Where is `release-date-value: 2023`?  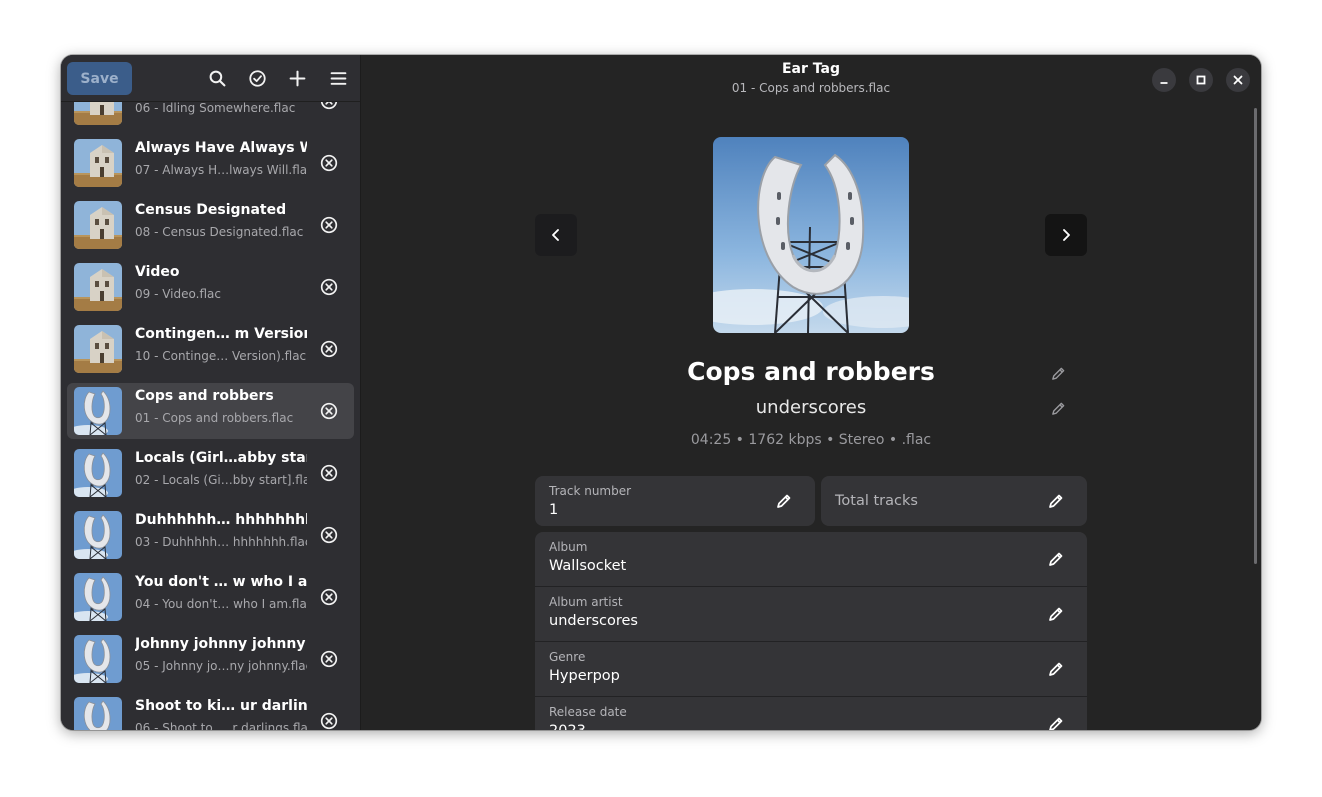 release-date-value: 2023 is located at coordinates (567, 726).